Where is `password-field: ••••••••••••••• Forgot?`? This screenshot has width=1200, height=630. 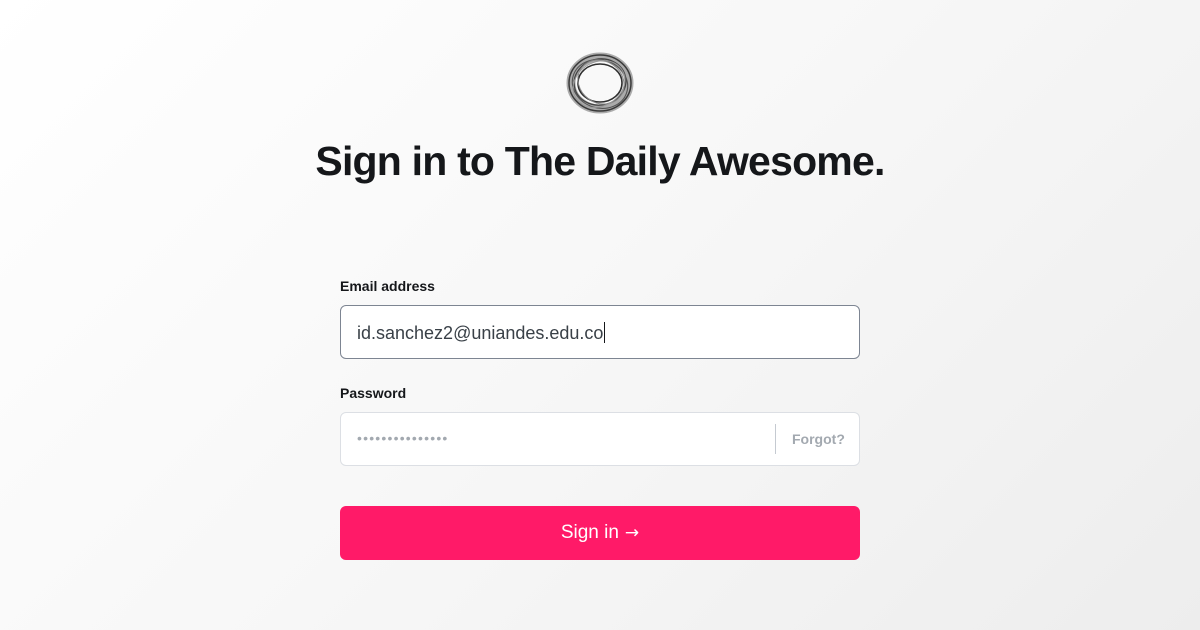
password-field: ••••••••••••••• Forgot? is located at coordinates (600, 439).